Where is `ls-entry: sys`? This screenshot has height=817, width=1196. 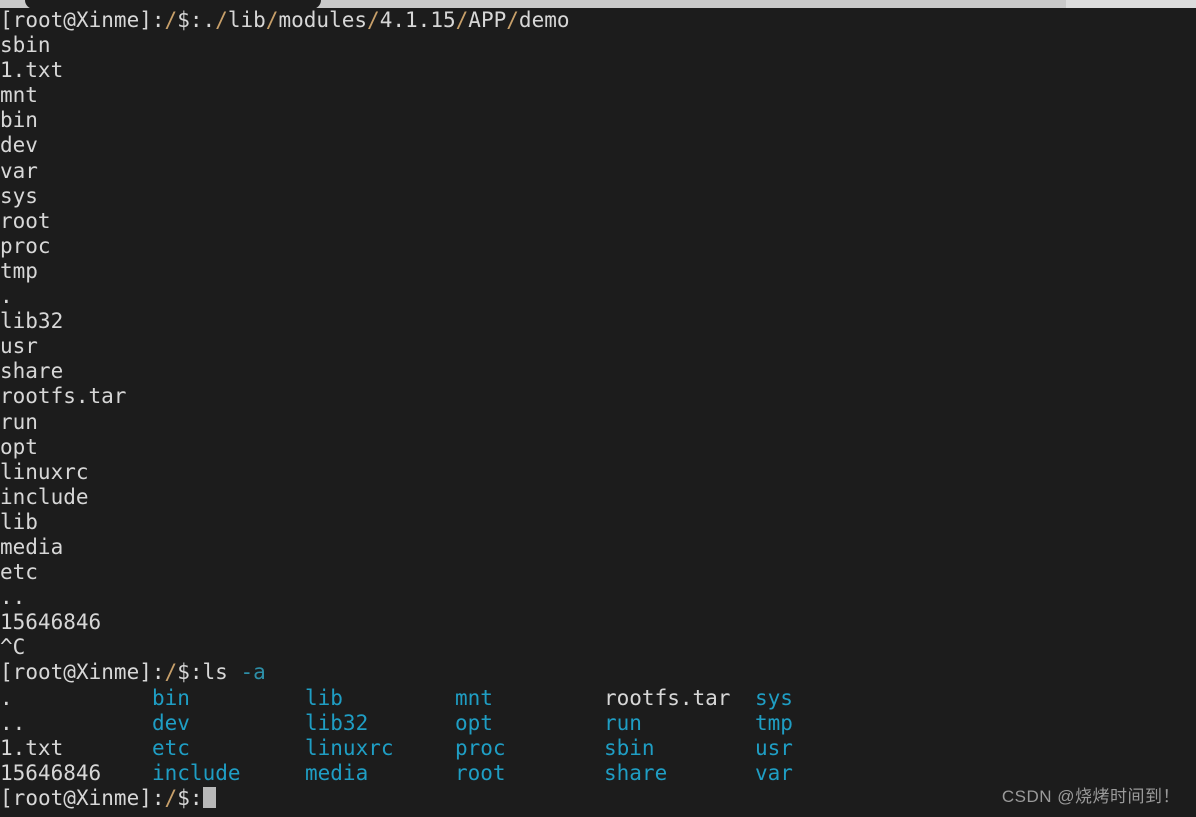 ls-entry: sys is located at coordinates (774, 697).